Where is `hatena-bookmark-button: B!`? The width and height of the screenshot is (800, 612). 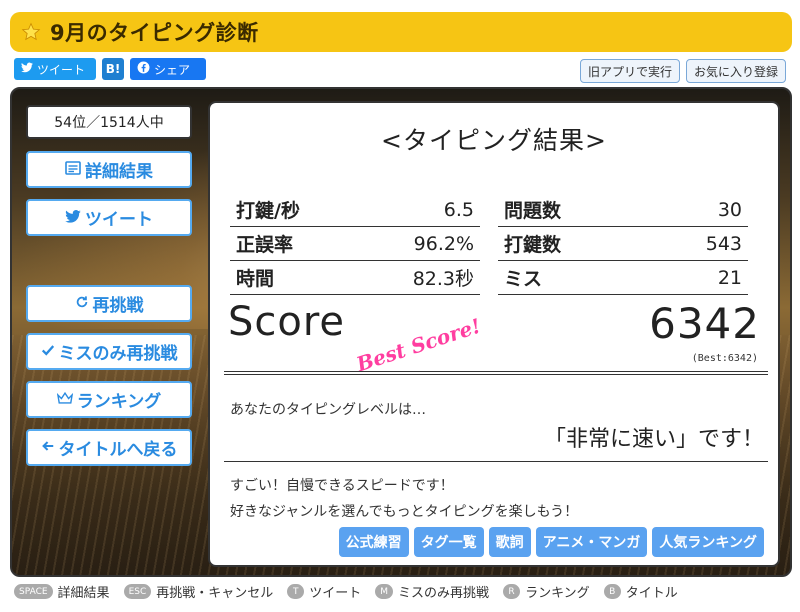 hatena-bookmark-button: B! is located at coordinates (113, 69).